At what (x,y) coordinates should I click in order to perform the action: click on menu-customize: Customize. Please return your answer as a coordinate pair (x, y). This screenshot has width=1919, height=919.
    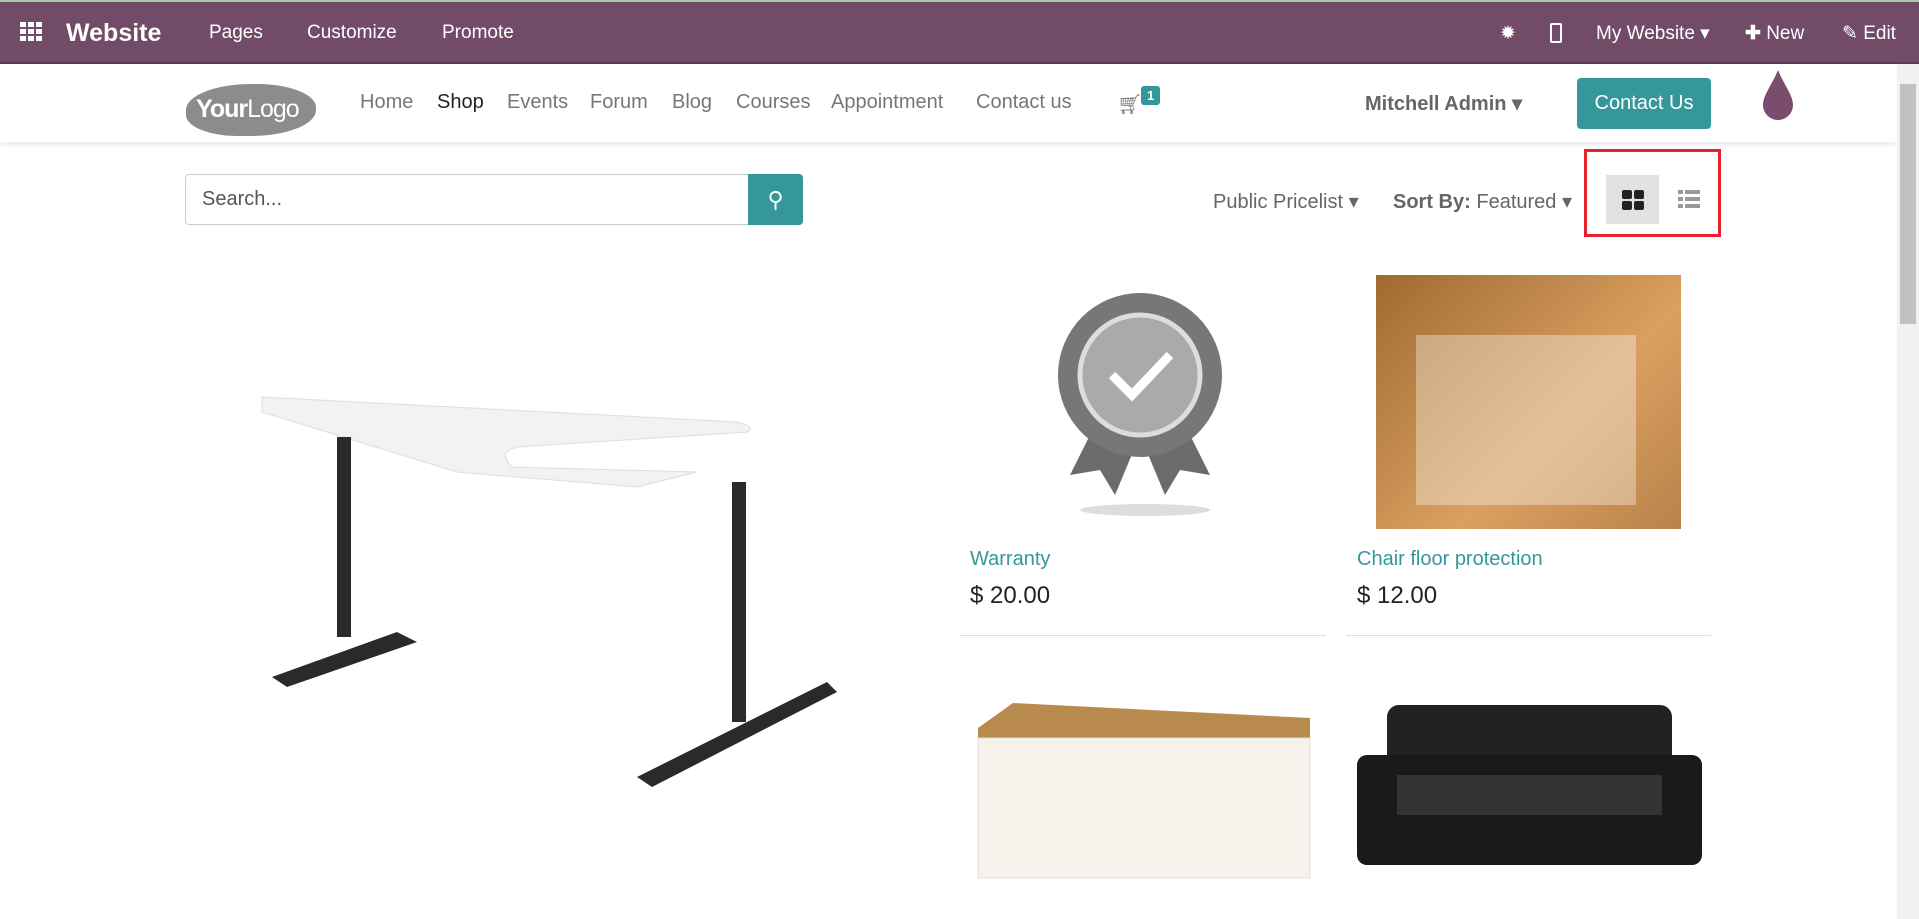
    Looking at the image, I should click on (352, 33).